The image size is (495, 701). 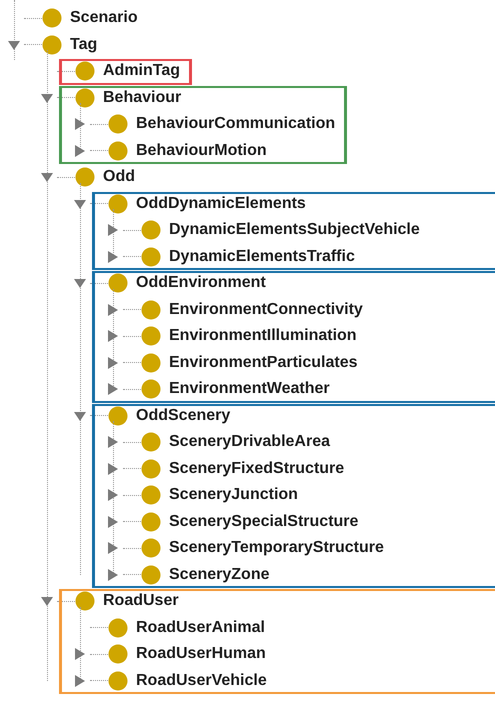 What do you see at coordinates (142, 98) in the screenshot?
I see `node-label: Behaviour` at bounding box center [142, 98].